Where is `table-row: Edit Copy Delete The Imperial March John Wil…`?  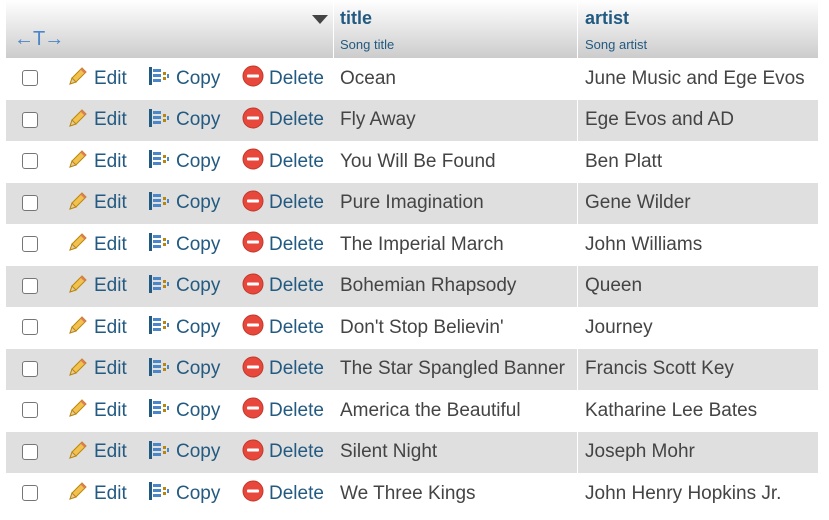
table-row: Edit Copy Delete The Imperial March John Wil… is located at coordinates (412, 245).